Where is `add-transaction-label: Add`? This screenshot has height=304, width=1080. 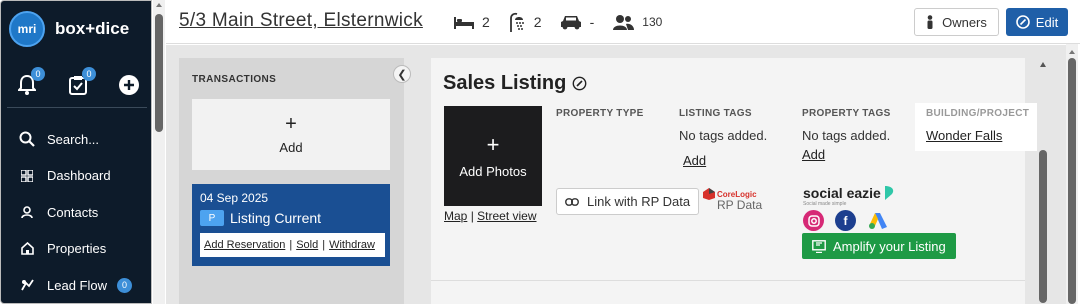 add-transaction-label: Add is located at coordinates (291, 147).